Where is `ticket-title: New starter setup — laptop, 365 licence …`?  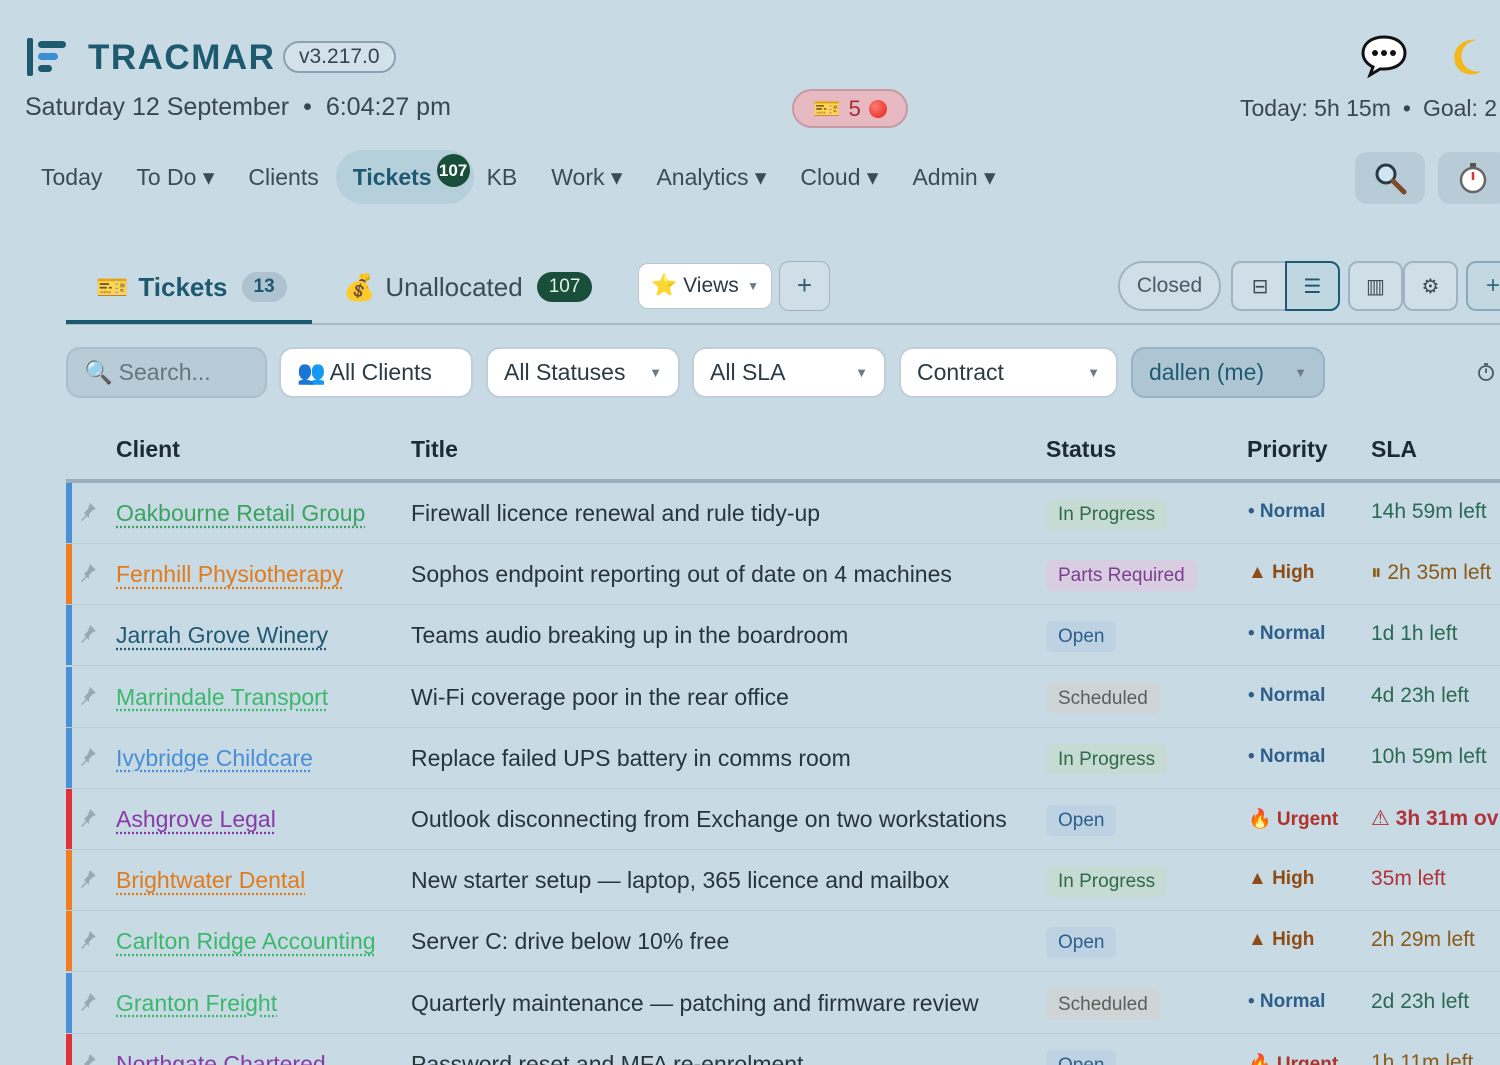 ticket-title: New starter setup — laptop, 365 licence … is located at coordinates (680, 880).